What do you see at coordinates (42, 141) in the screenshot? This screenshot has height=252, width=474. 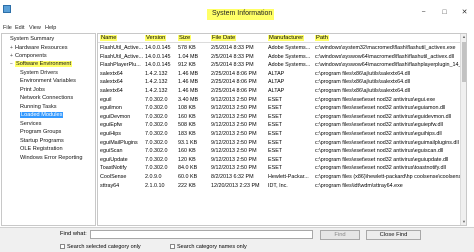 I see `tree-item-startup-programs: Startup Programs` at bounding box center [42, 141].